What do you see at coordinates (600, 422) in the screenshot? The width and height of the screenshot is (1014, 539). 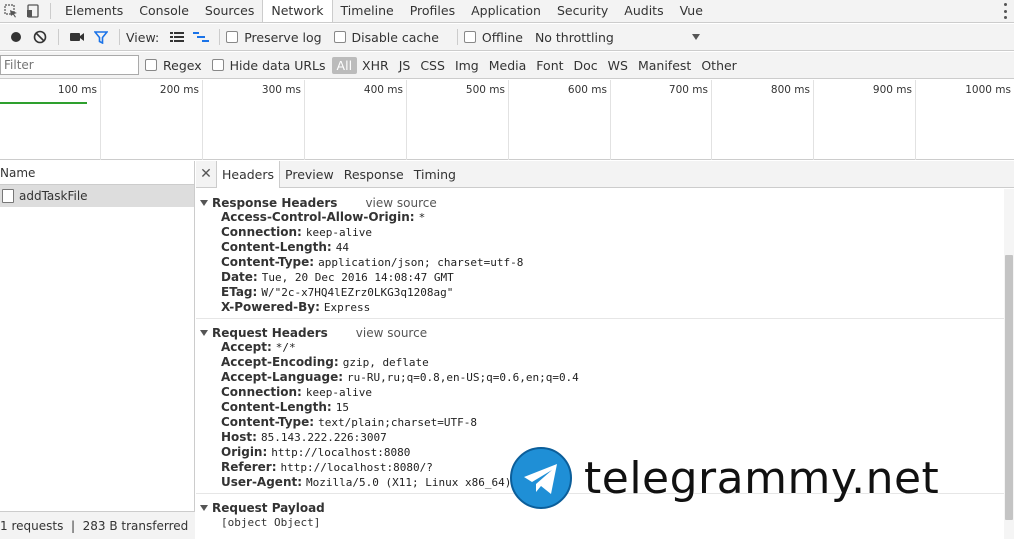 I see `header-row: Content-Type: text/plain;charset=UTF-8` at bounding box center [600, 422].